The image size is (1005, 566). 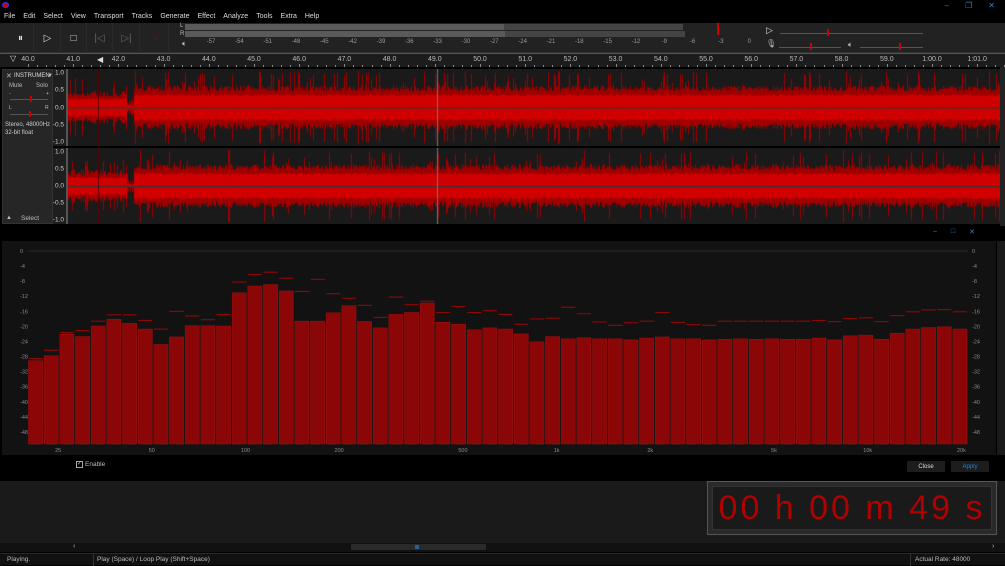 What do you see at coordinates (74, 546) in the screenshot?
I see `scroll-left-button: ‹` at bounding box center [74, 546].